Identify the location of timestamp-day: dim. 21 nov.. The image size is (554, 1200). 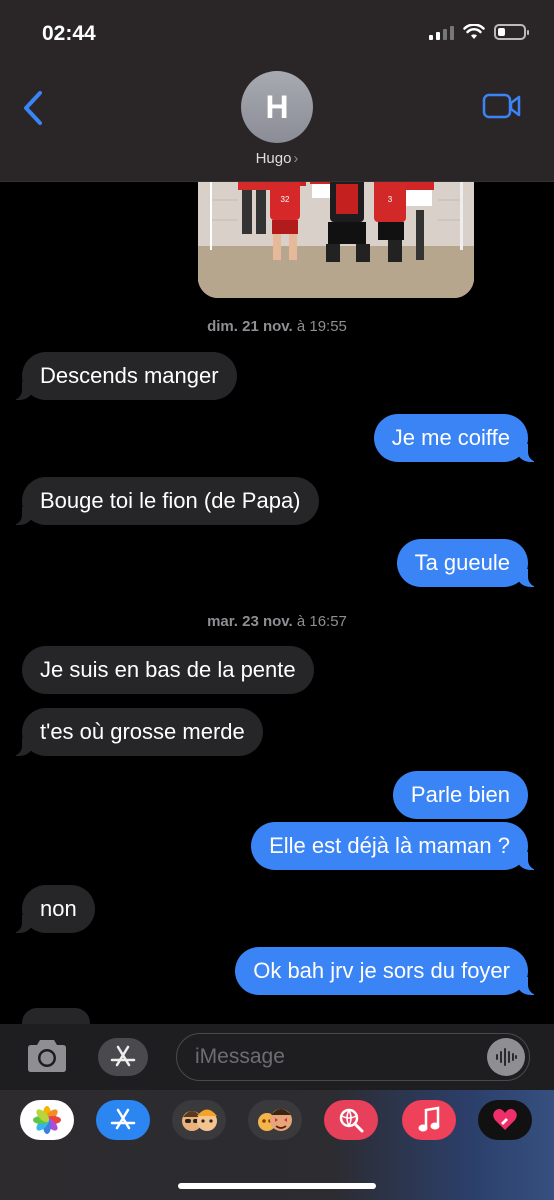
(250, 326).